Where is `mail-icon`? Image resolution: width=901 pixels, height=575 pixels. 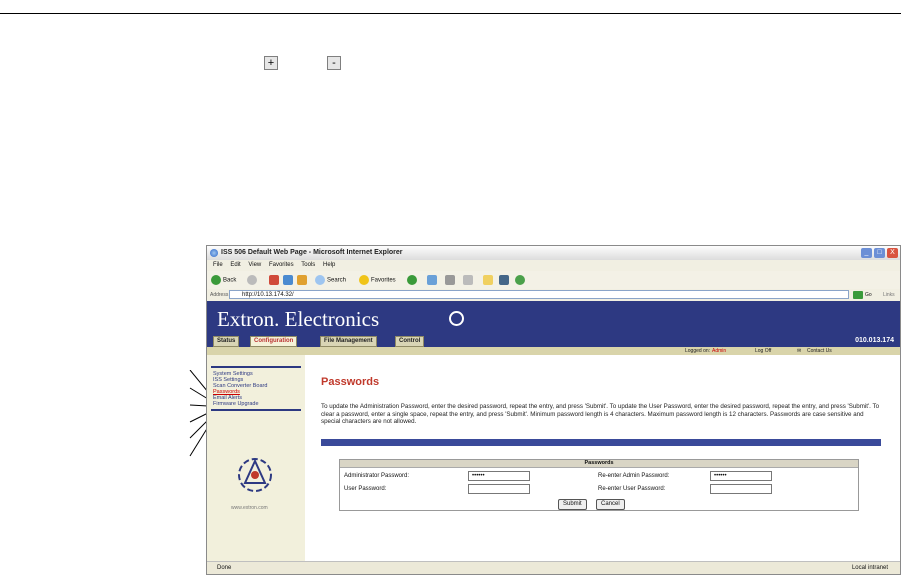
mail-icon is located at coordinates (432, 280).